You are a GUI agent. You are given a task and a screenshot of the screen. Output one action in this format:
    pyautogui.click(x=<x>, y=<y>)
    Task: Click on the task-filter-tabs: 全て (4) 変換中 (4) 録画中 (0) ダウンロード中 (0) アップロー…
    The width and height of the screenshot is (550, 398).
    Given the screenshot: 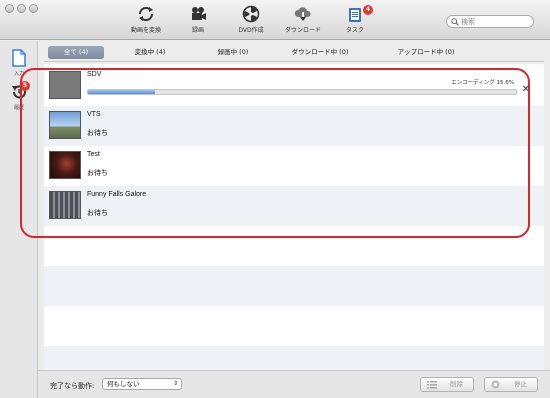 What is the action you would take?
    pyautogui.click(x=294, y=53)
    